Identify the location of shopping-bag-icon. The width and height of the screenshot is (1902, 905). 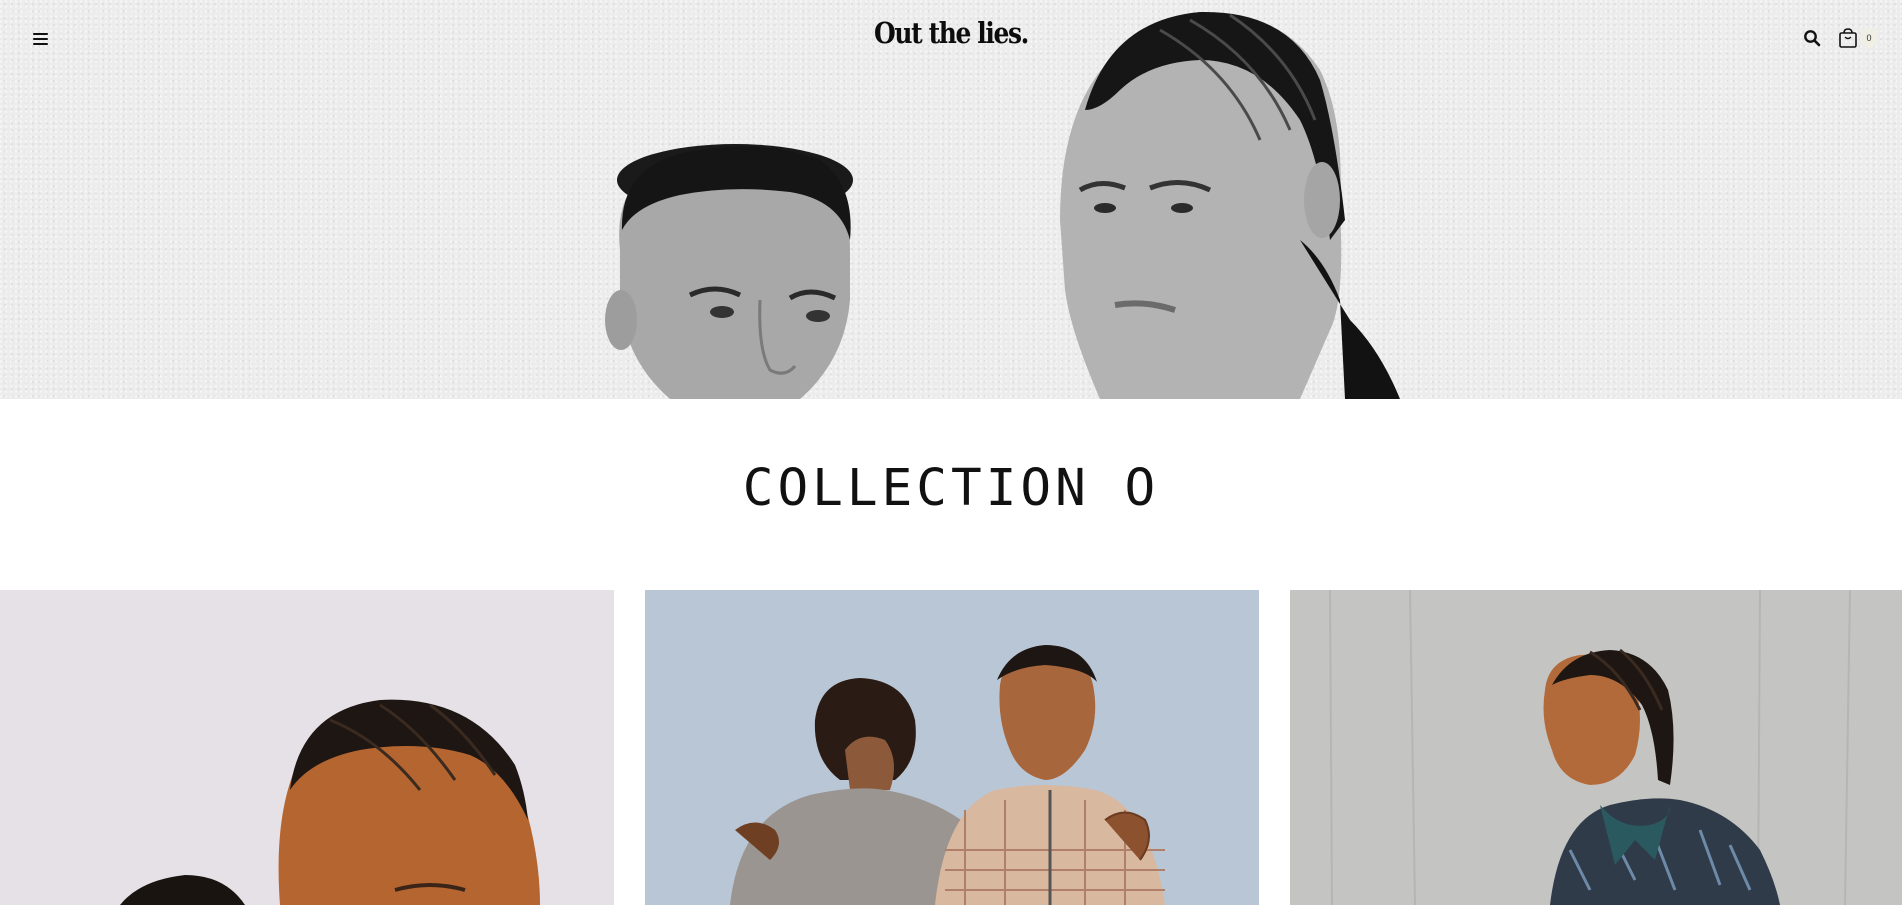
(1848, 38).